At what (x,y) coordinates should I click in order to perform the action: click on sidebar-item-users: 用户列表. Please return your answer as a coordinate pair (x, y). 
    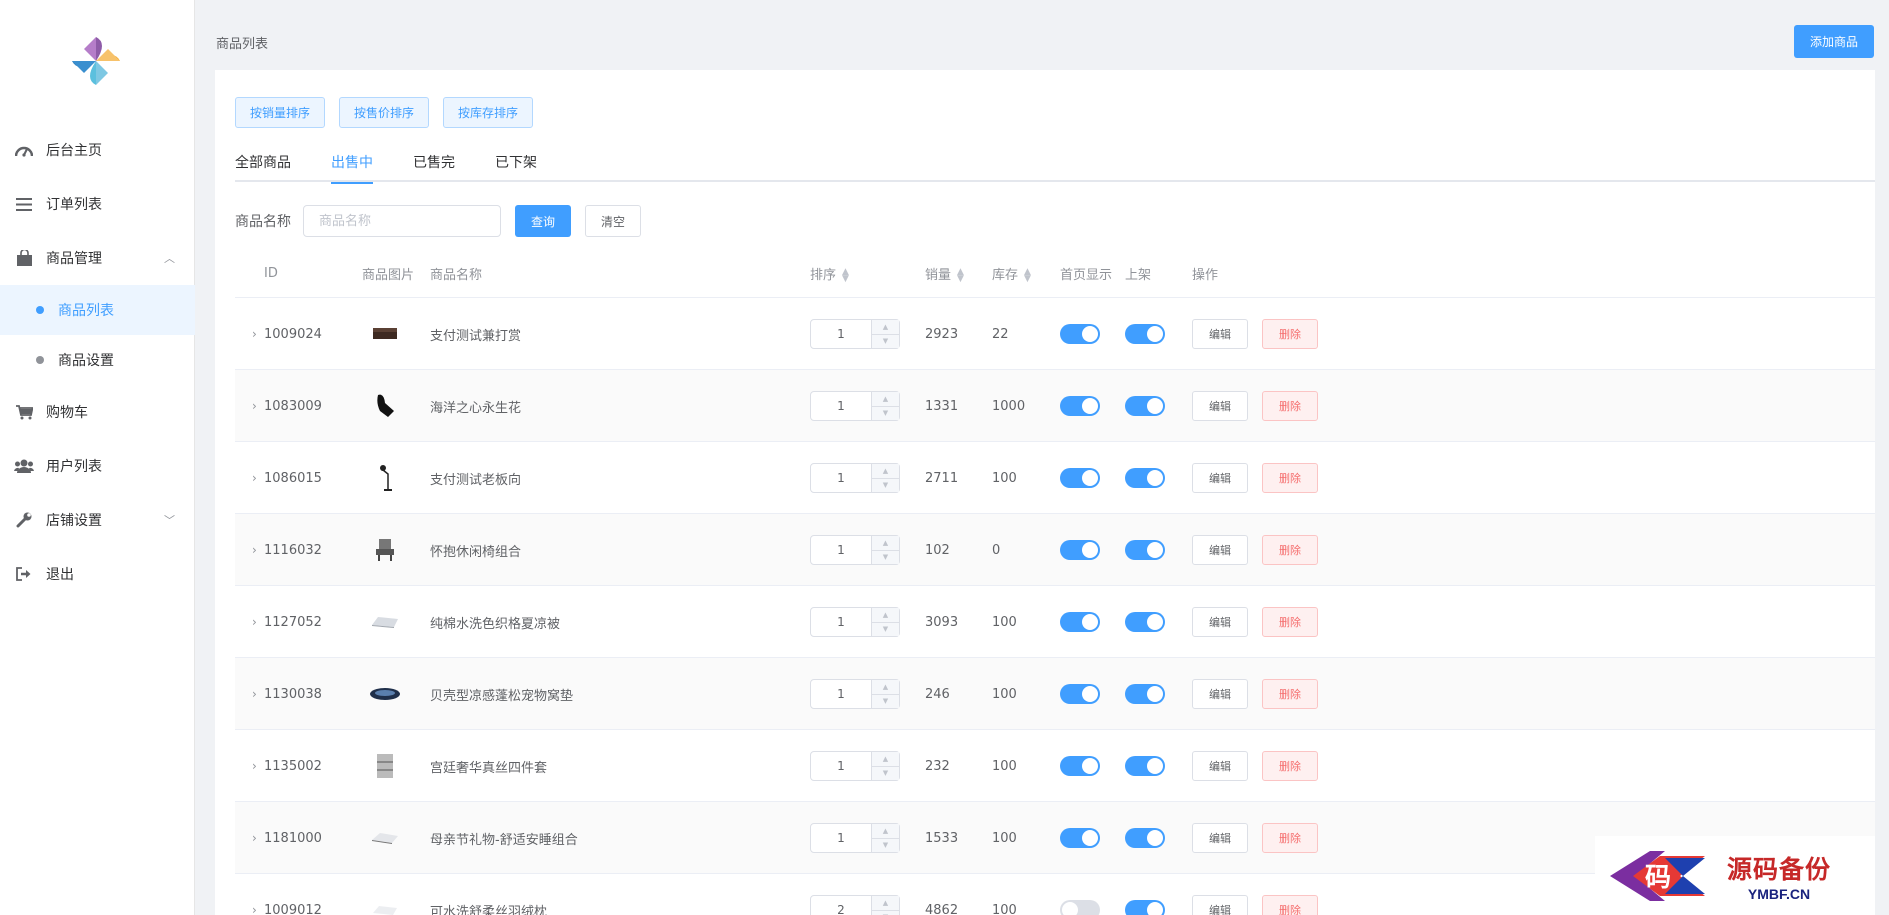
    Looking at the image, I should click on (97, 466).